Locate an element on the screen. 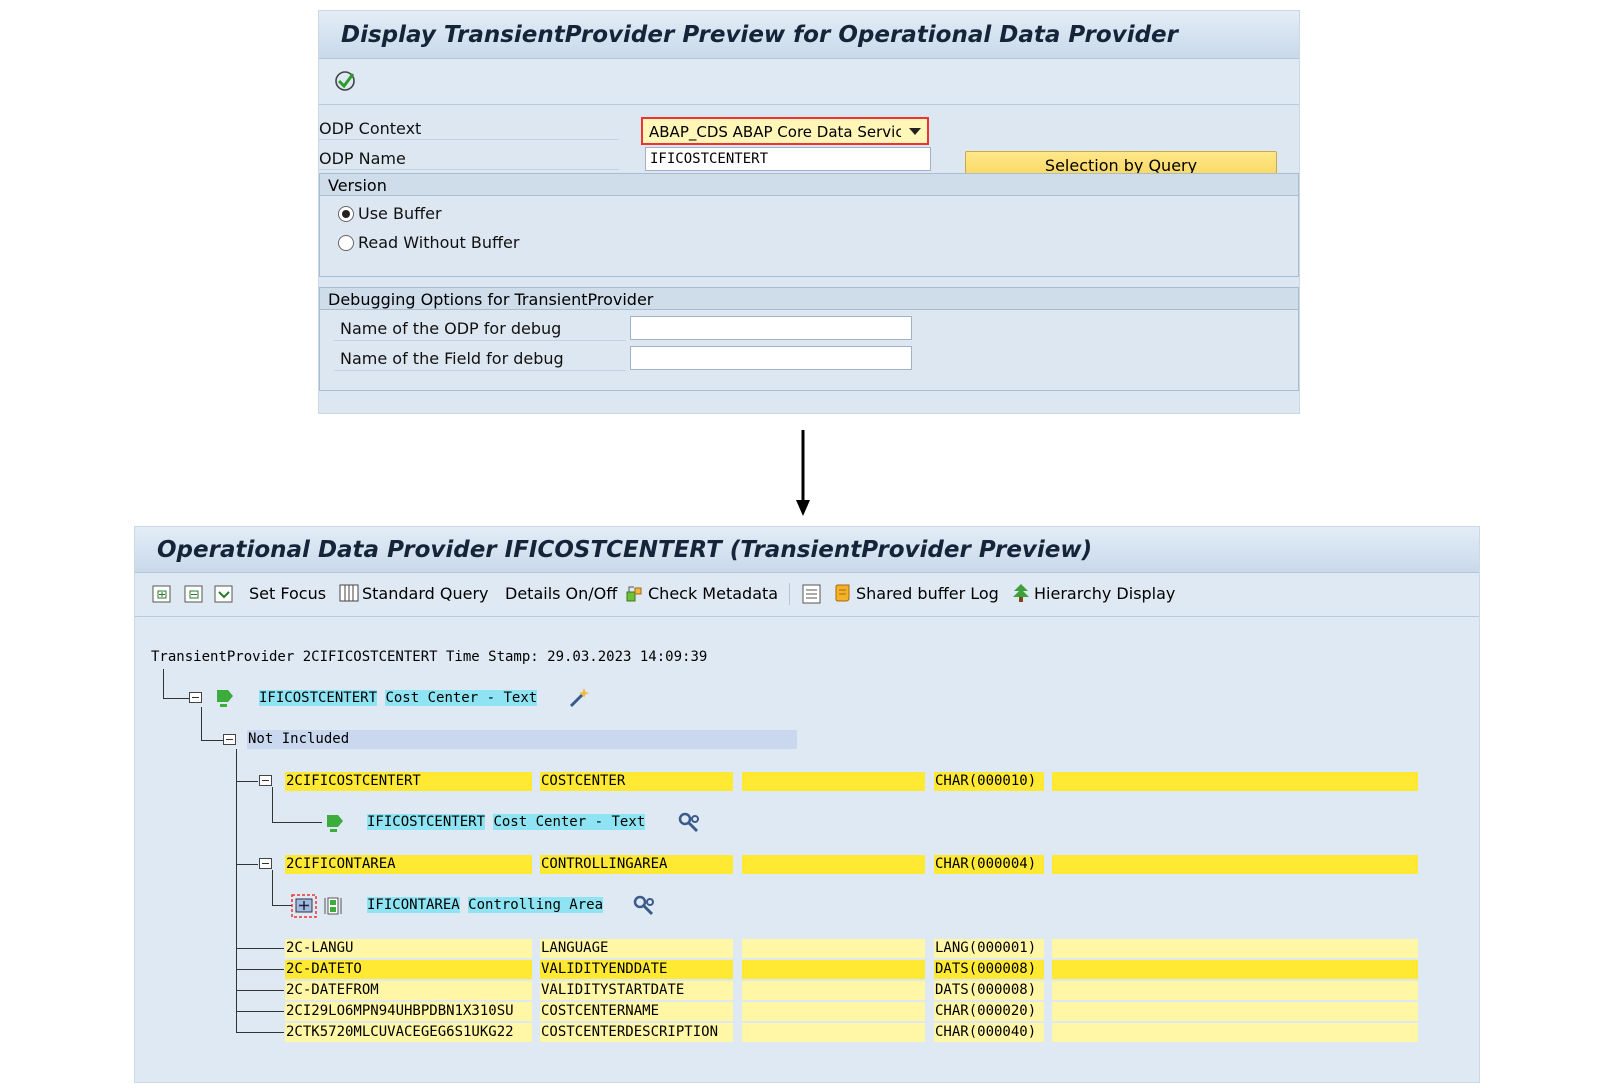 The width and height of the screenshot is (1600, 1091). debug-field-input is located at coordinates (771, 358).